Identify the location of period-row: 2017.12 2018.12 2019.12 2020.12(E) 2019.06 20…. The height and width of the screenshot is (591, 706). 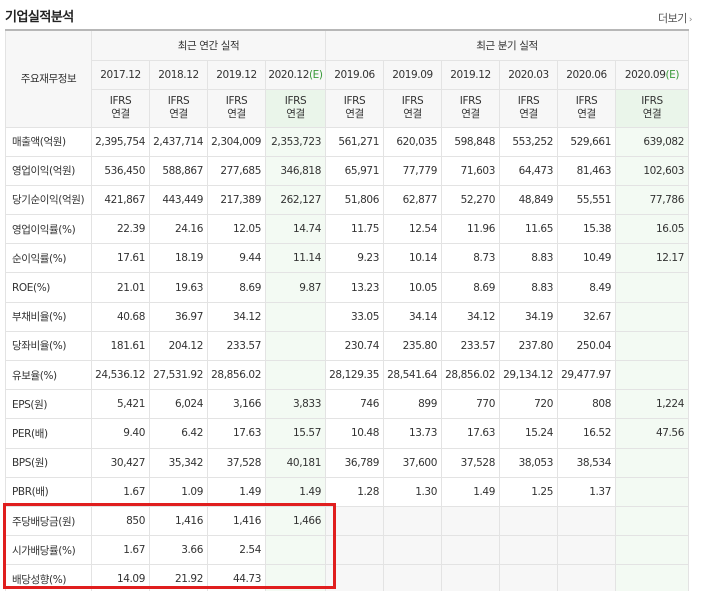
(347, 74).